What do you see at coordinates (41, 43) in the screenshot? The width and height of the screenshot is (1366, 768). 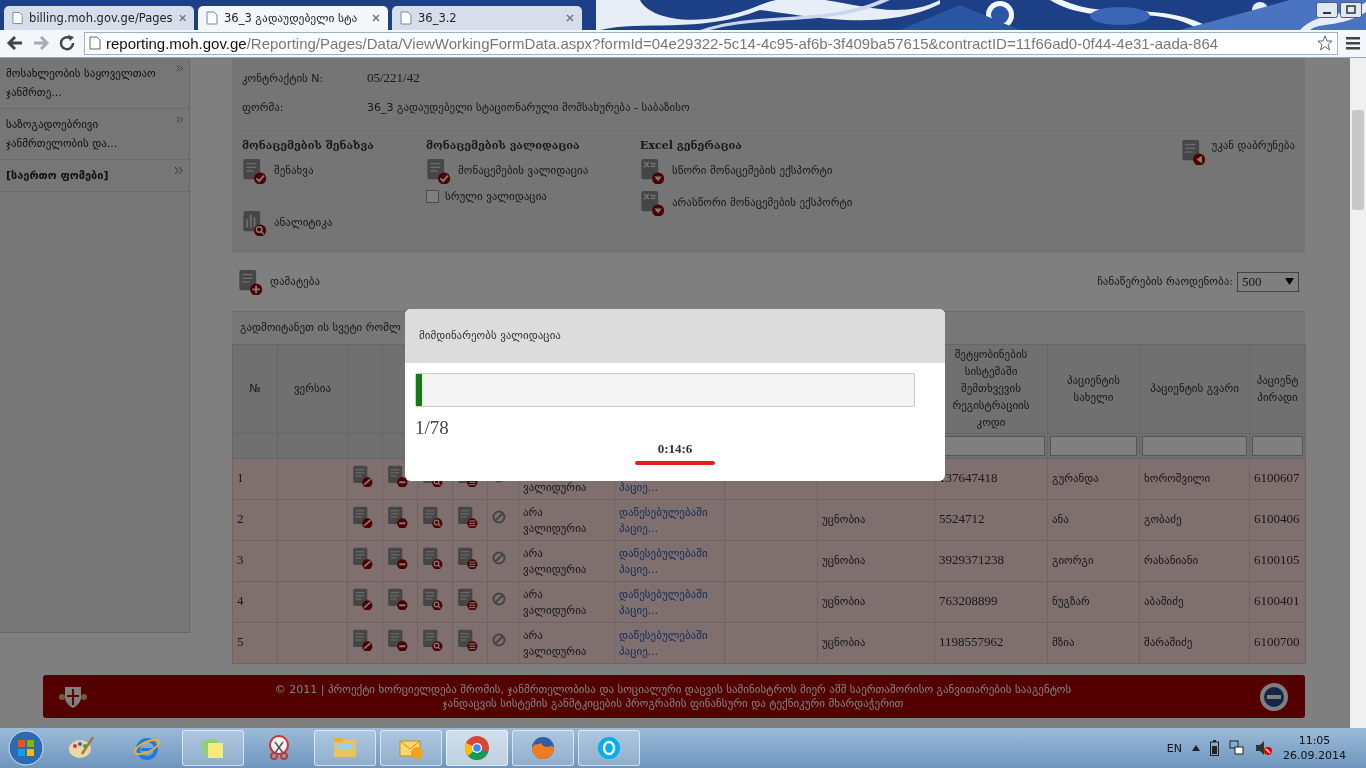 I see `forward-arrow-icon` at bounding box center [41, 43].